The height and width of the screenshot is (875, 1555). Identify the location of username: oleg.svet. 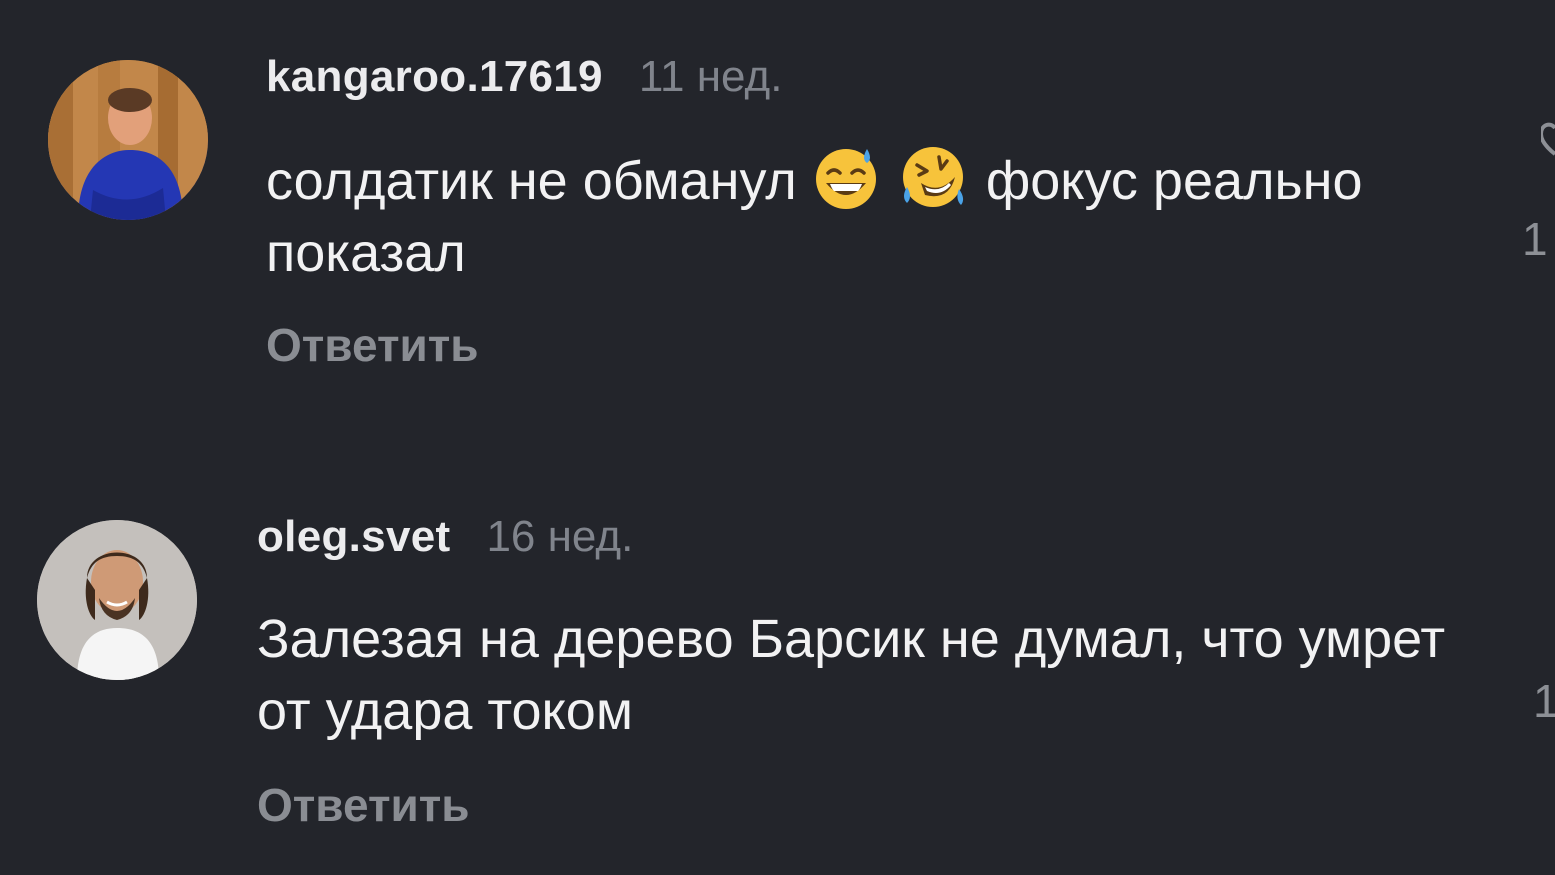
(353, 537).